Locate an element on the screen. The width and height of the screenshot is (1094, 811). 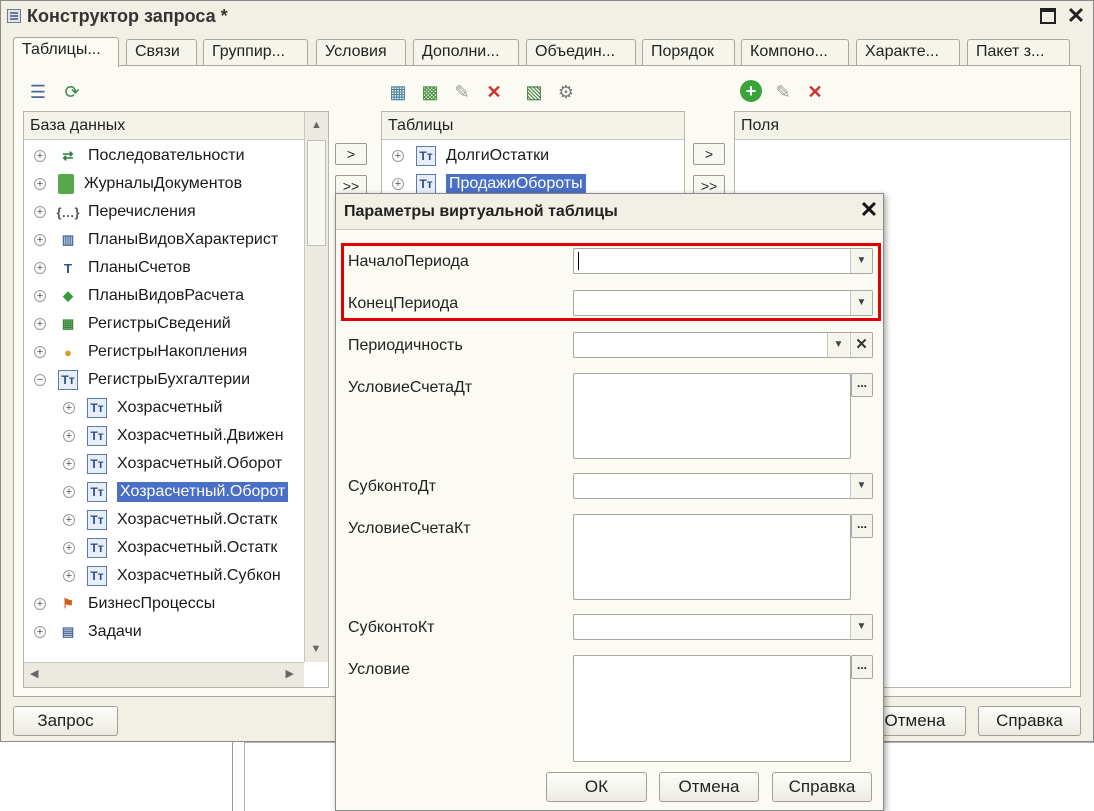
add-table-icon: ▦ is located at coordinates (398, 92).